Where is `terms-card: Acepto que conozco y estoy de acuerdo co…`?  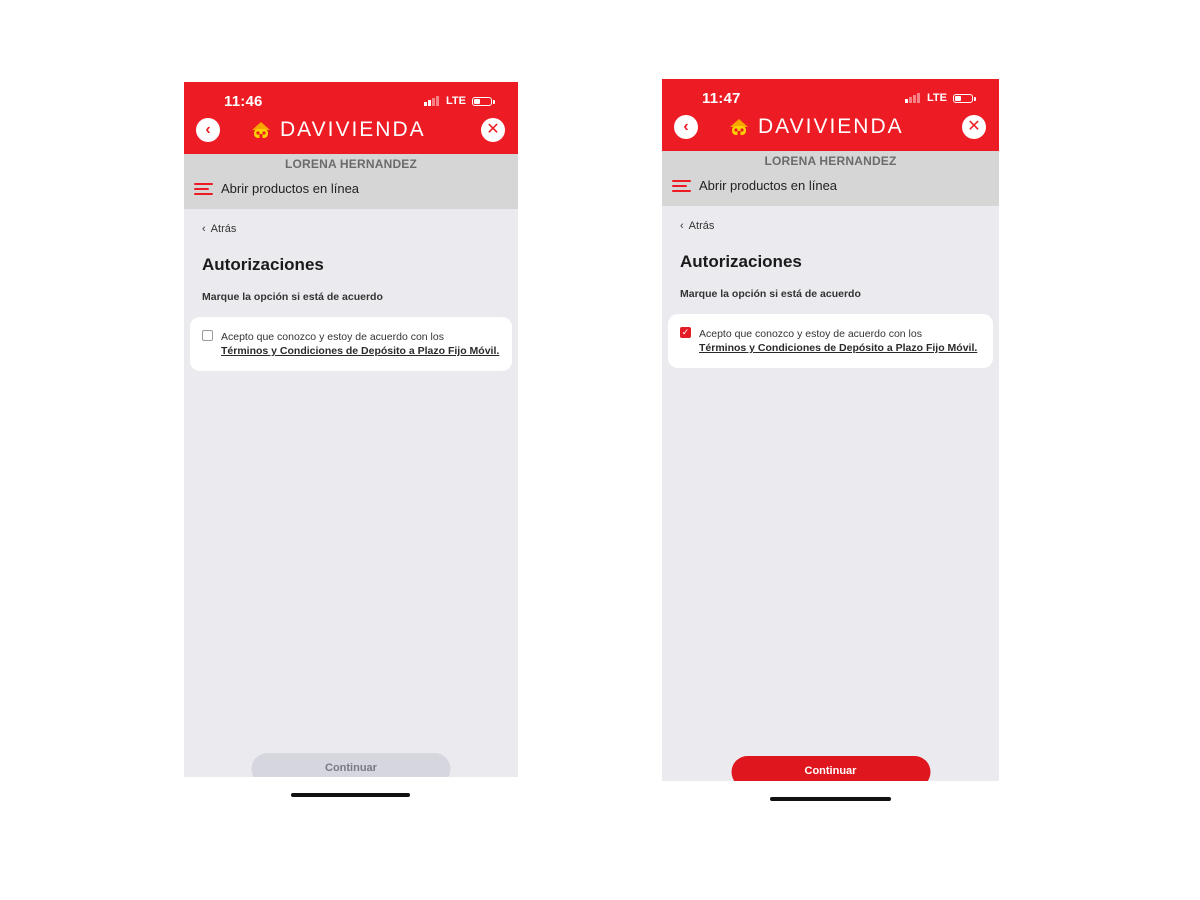 terms-card: Acepto que conozco y estoy de acuerdo co… is located at coordinates (351, 344).